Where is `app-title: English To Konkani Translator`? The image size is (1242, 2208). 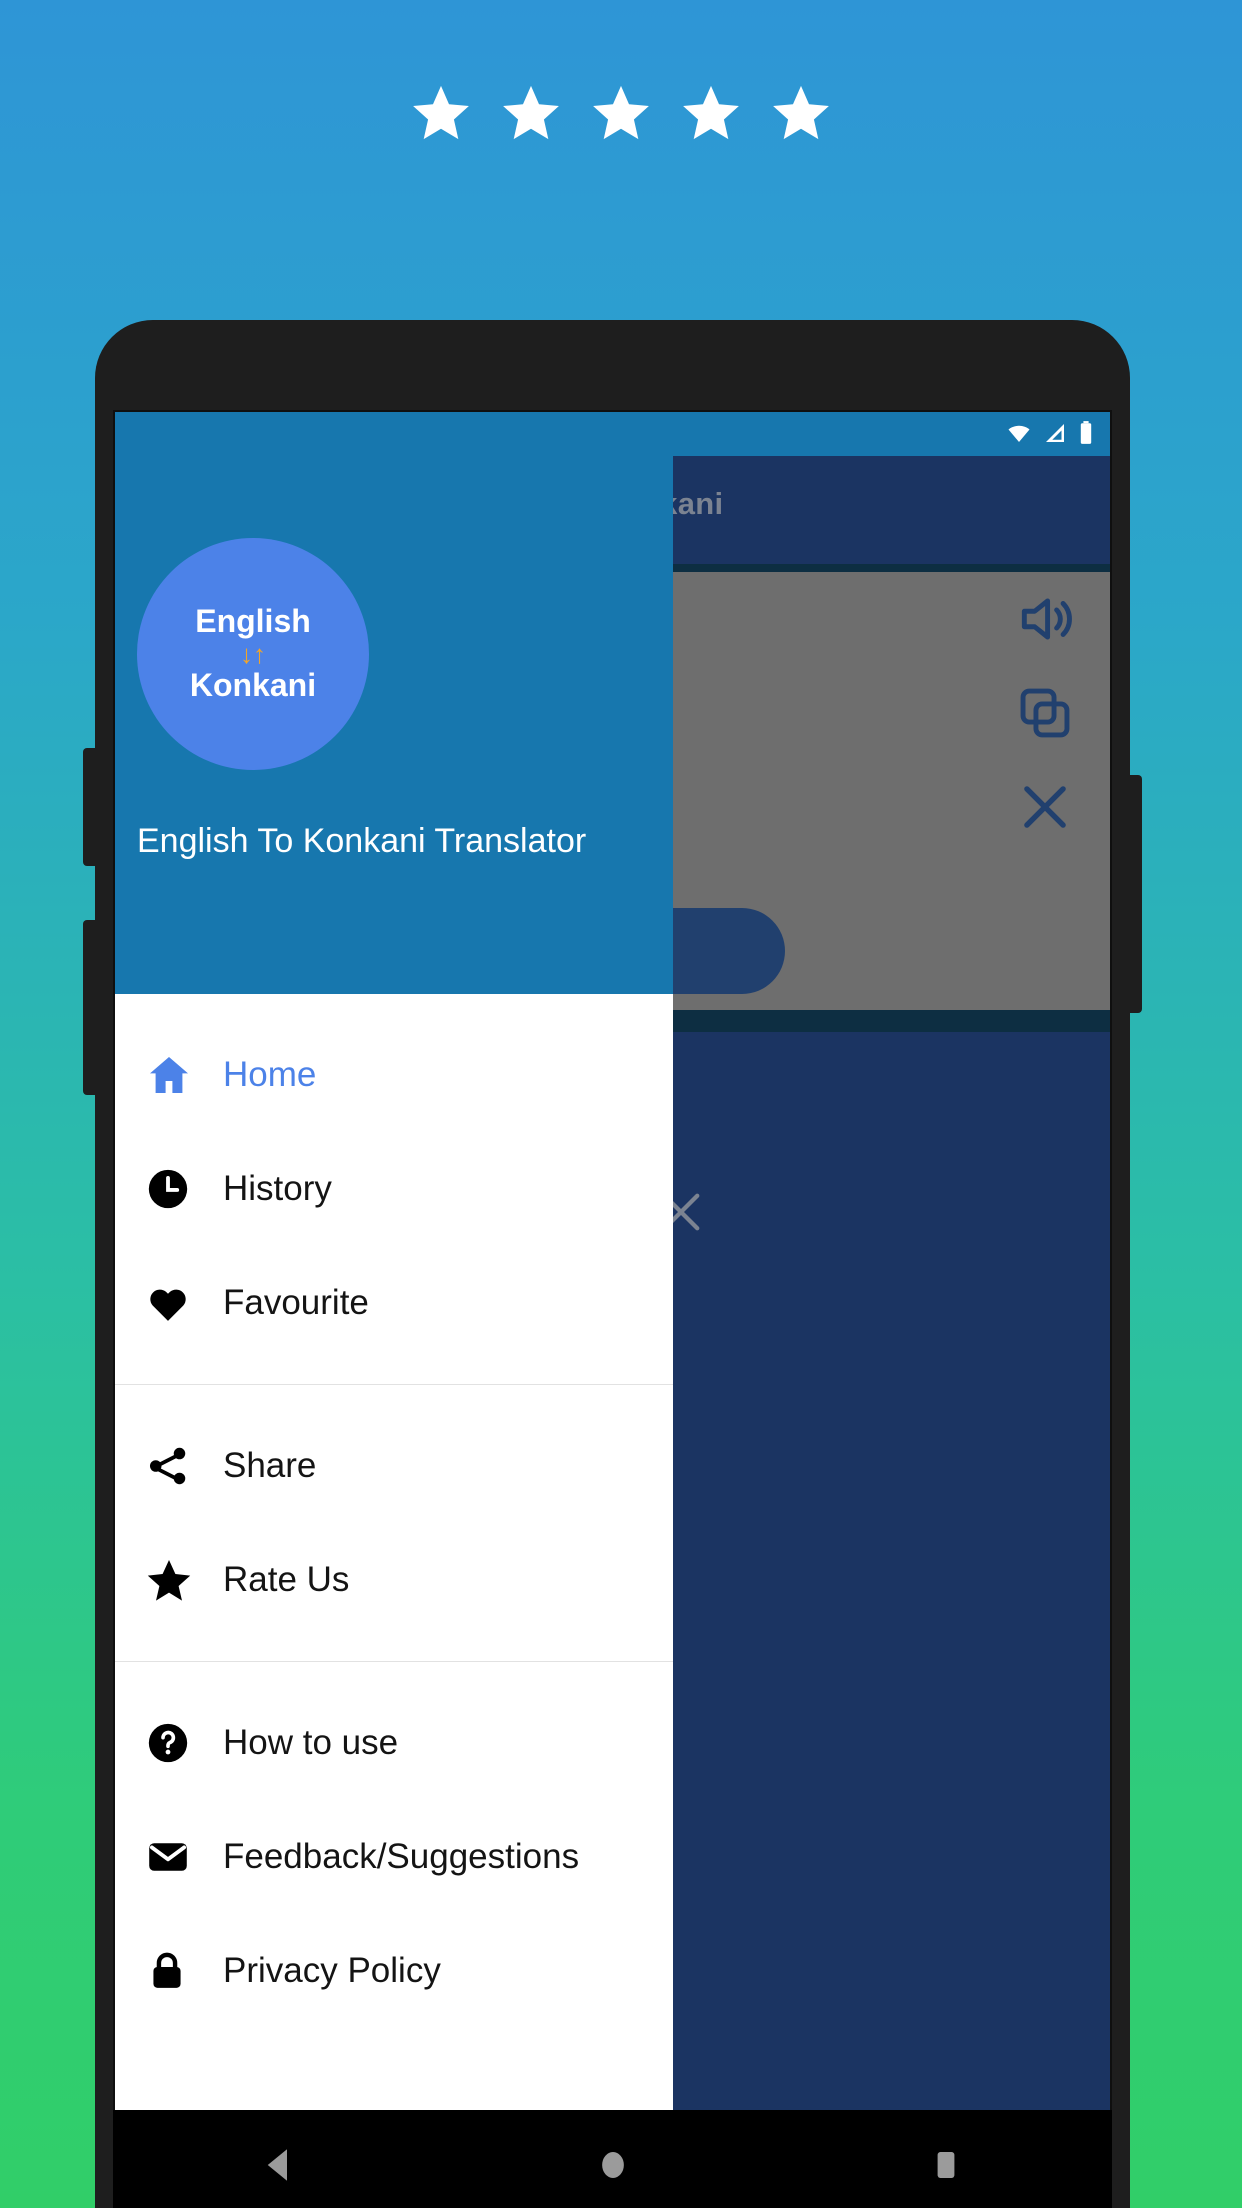 app-title: English To Konkani Translator is located at coordinates (362, 841).